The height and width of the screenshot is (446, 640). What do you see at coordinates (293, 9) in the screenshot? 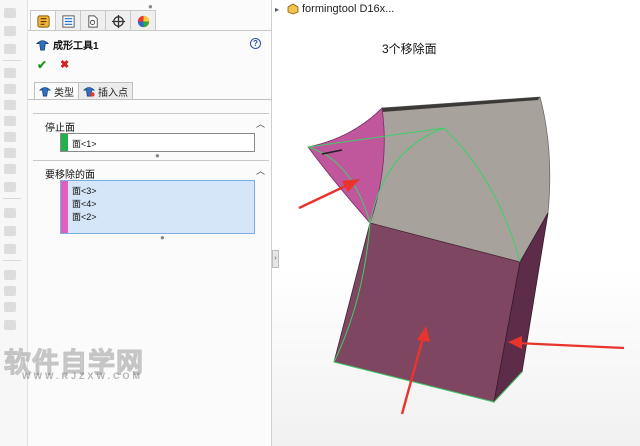
I see `part-icon` at bounding box center [293, 9].